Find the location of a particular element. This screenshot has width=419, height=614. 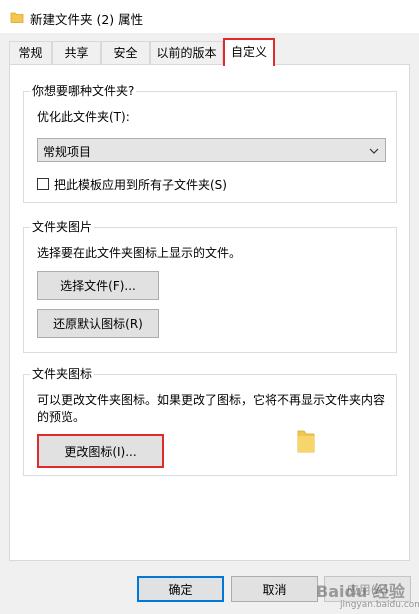

apply-template-label: 把此模板应用到所有子文件夹(S) is located at coordinates (140, 185).